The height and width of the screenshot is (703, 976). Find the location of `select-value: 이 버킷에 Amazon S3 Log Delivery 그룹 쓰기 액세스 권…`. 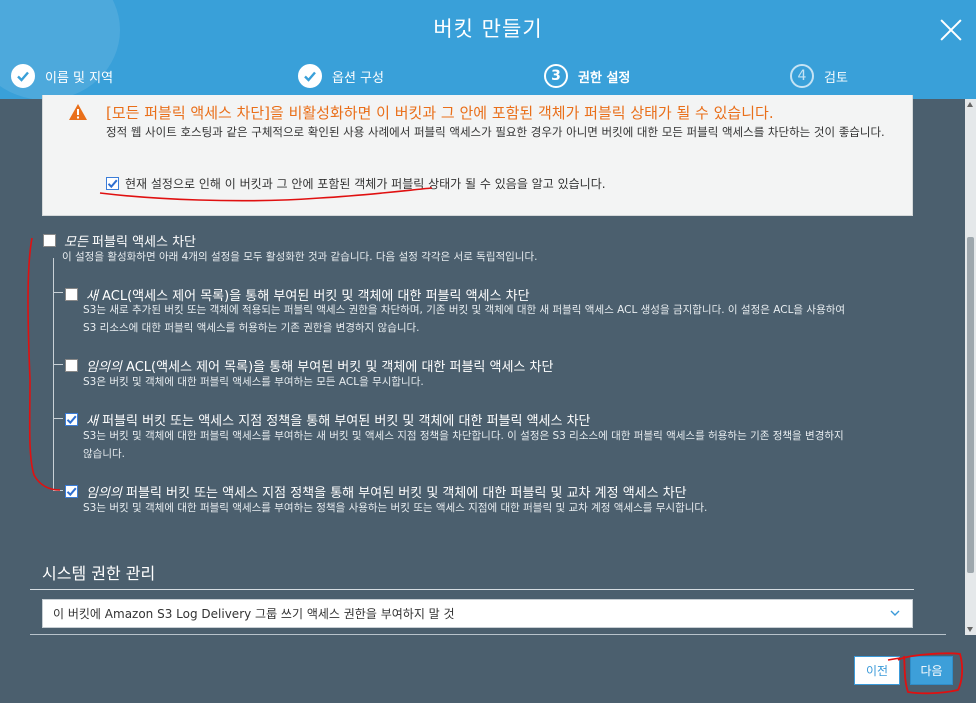

select-value: 이 버킷에 Amazon S3 Log Delivery 그룹 쓰기 액세스 권… is located at coordinates (254, 614).